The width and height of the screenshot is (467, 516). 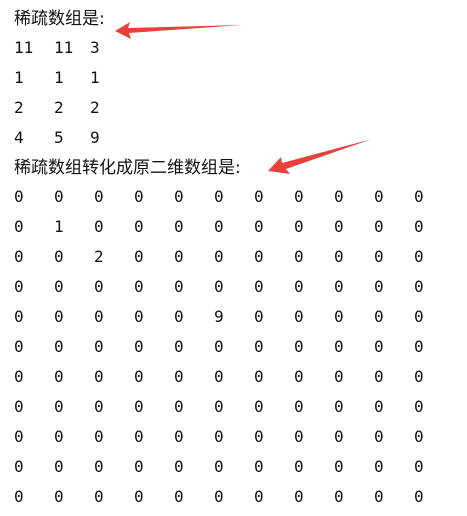 I want to click on restored-array-cell: 9, so click(x=219, y=316).